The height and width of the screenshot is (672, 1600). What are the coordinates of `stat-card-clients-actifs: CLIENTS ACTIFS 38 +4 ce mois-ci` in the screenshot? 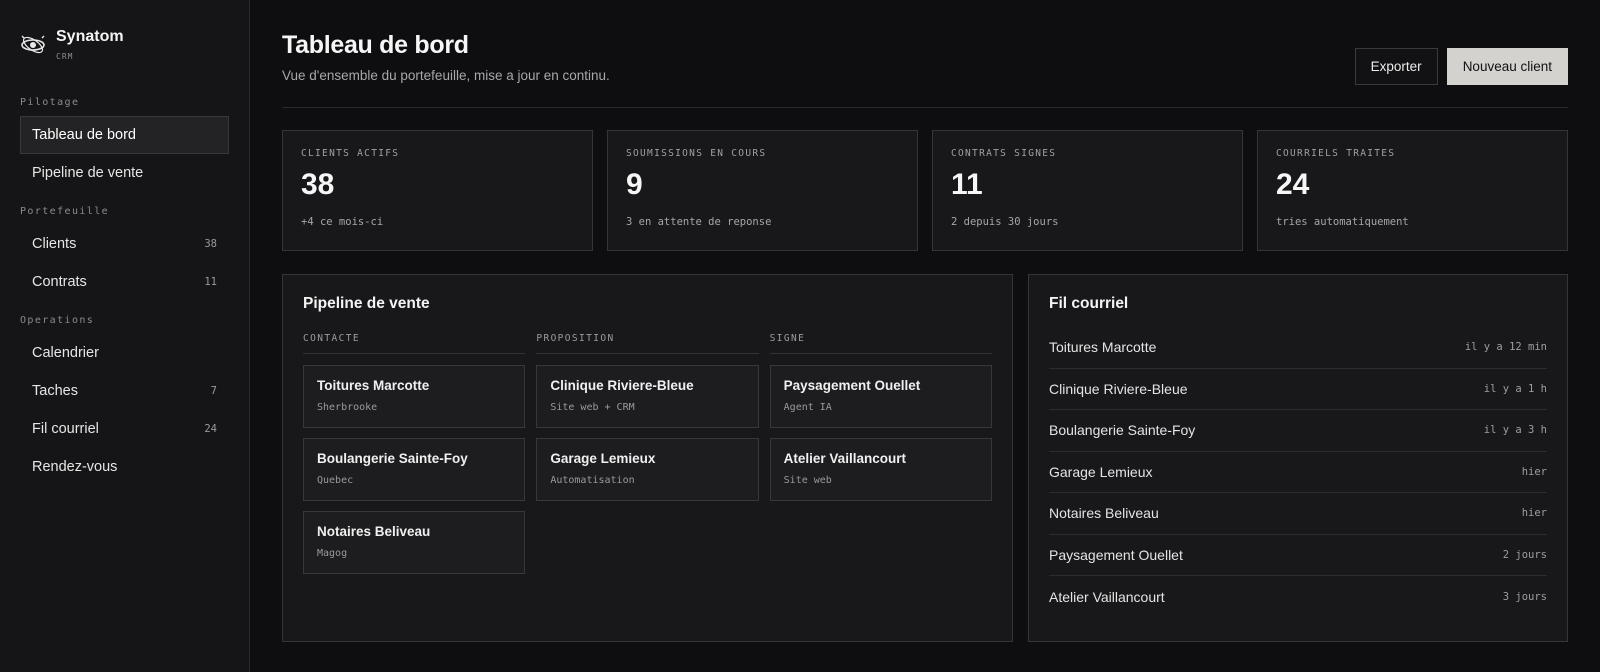 It's located at (437, 190).